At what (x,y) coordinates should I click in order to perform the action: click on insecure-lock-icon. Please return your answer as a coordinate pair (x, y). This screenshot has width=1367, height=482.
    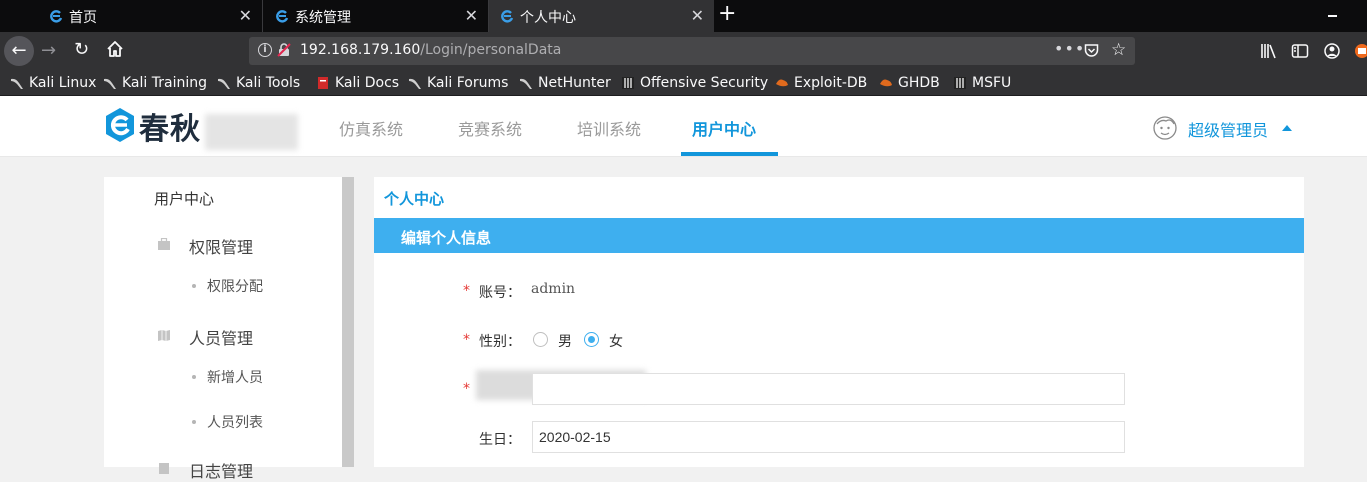
    Looking at the image, I should click on (284, 50).